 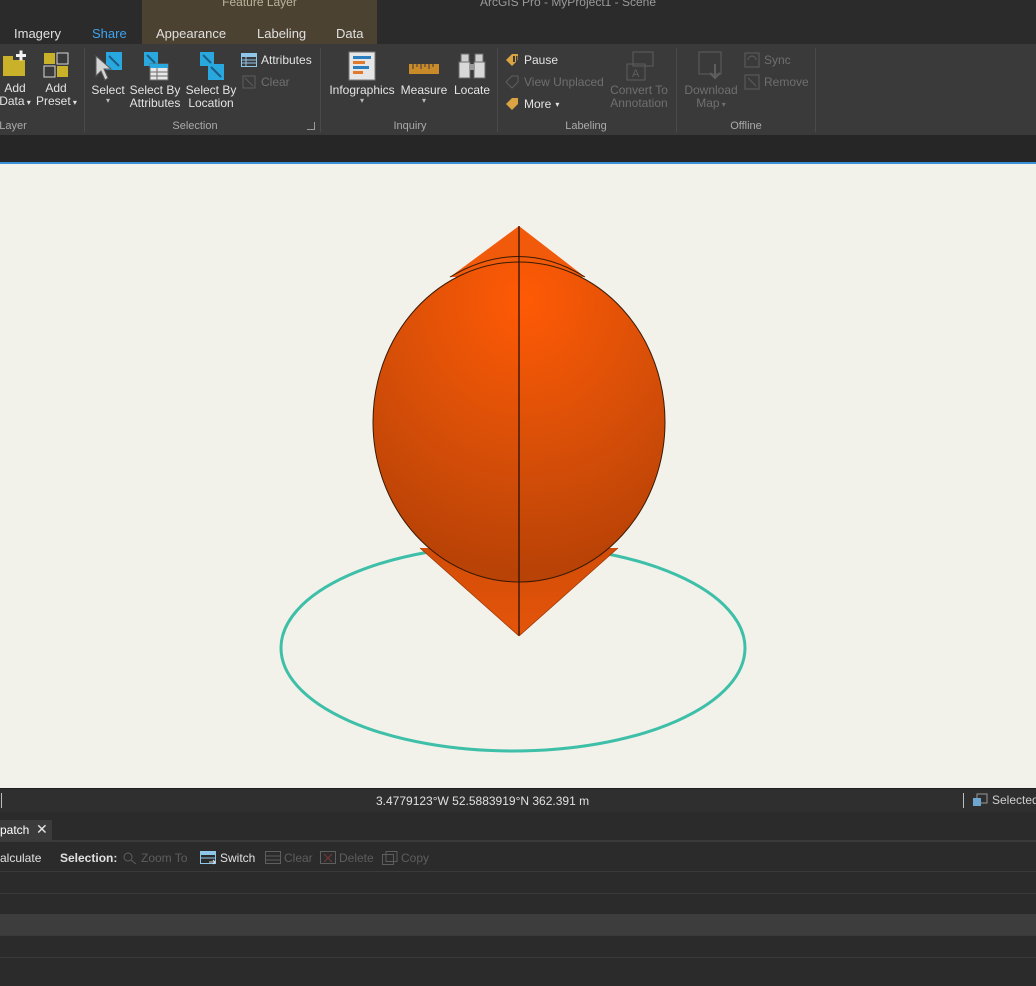 I want to click on table-icon, so click(x=249, y=60).